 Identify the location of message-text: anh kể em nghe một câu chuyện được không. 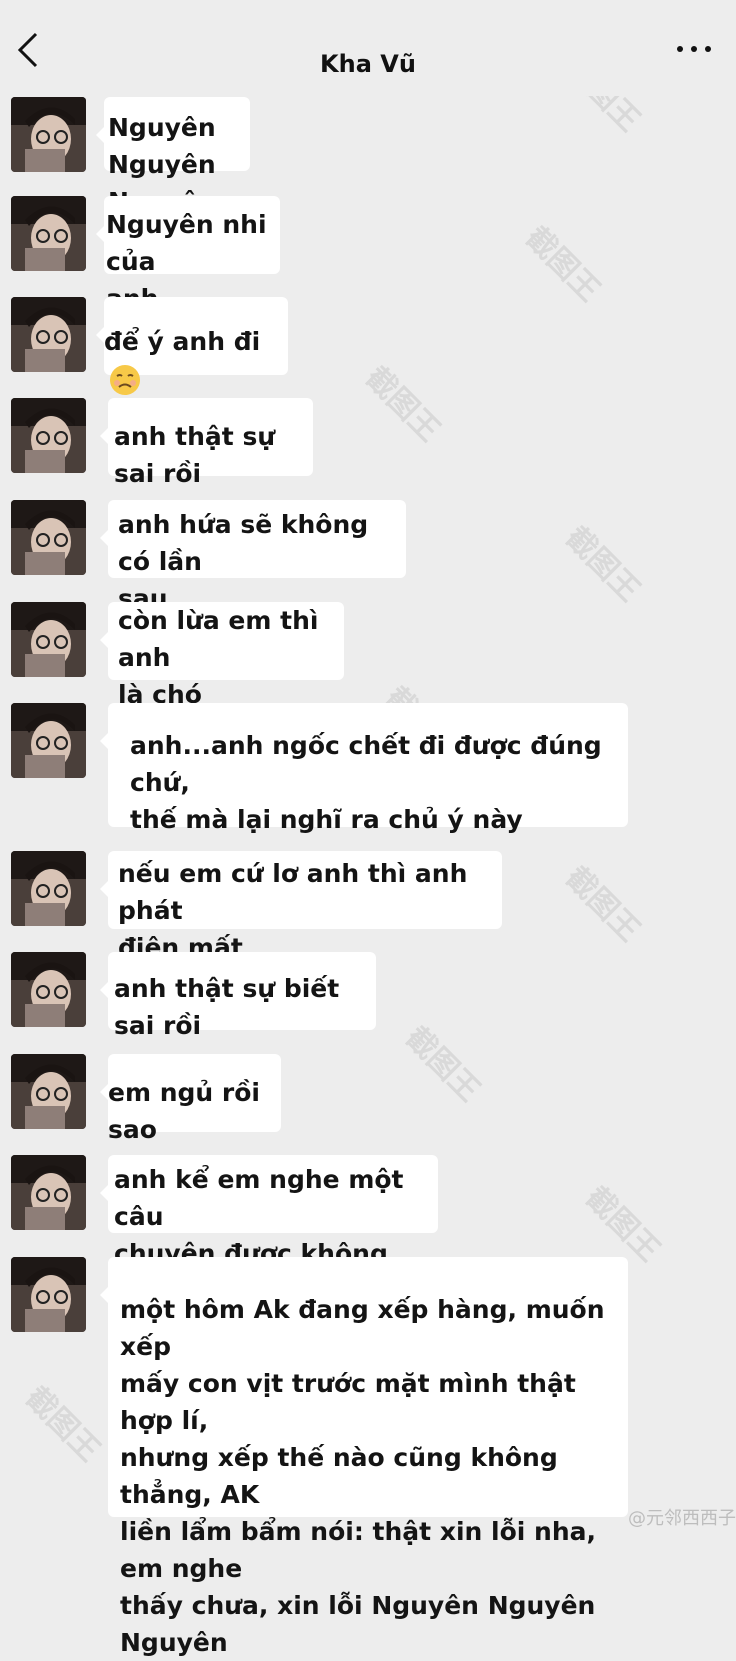
(259, 1216).